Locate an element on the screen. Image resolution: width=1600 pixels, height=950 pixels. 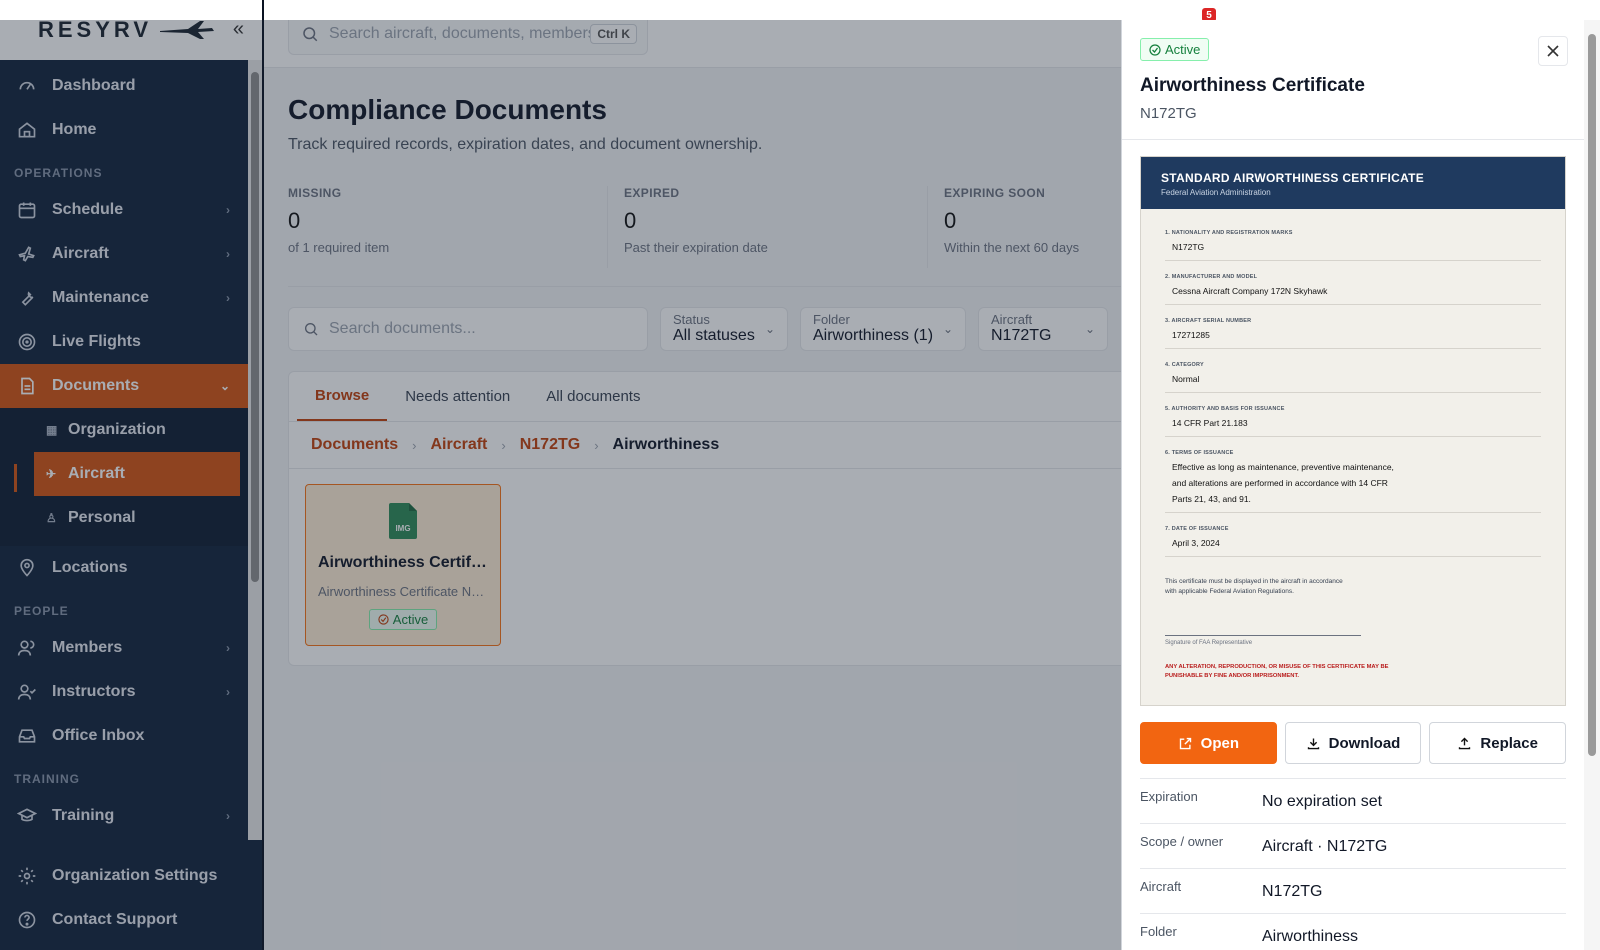
field-value: N172TG is located at coordinates (1188, 247).